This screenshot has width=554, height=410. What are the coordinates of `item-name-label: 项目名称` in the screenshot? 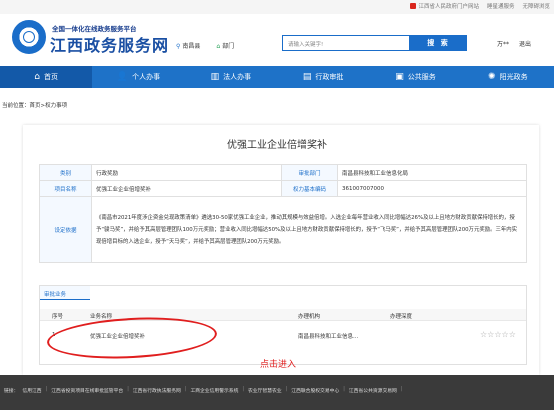 It's located at (65, 188).